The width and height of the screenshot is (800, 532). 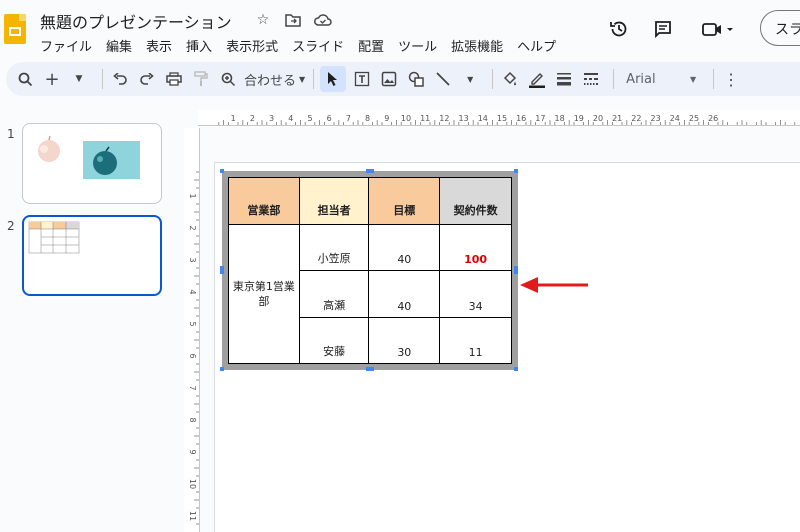 I want to click on header-cell-person: 担当者, so click(x=334, y=201).